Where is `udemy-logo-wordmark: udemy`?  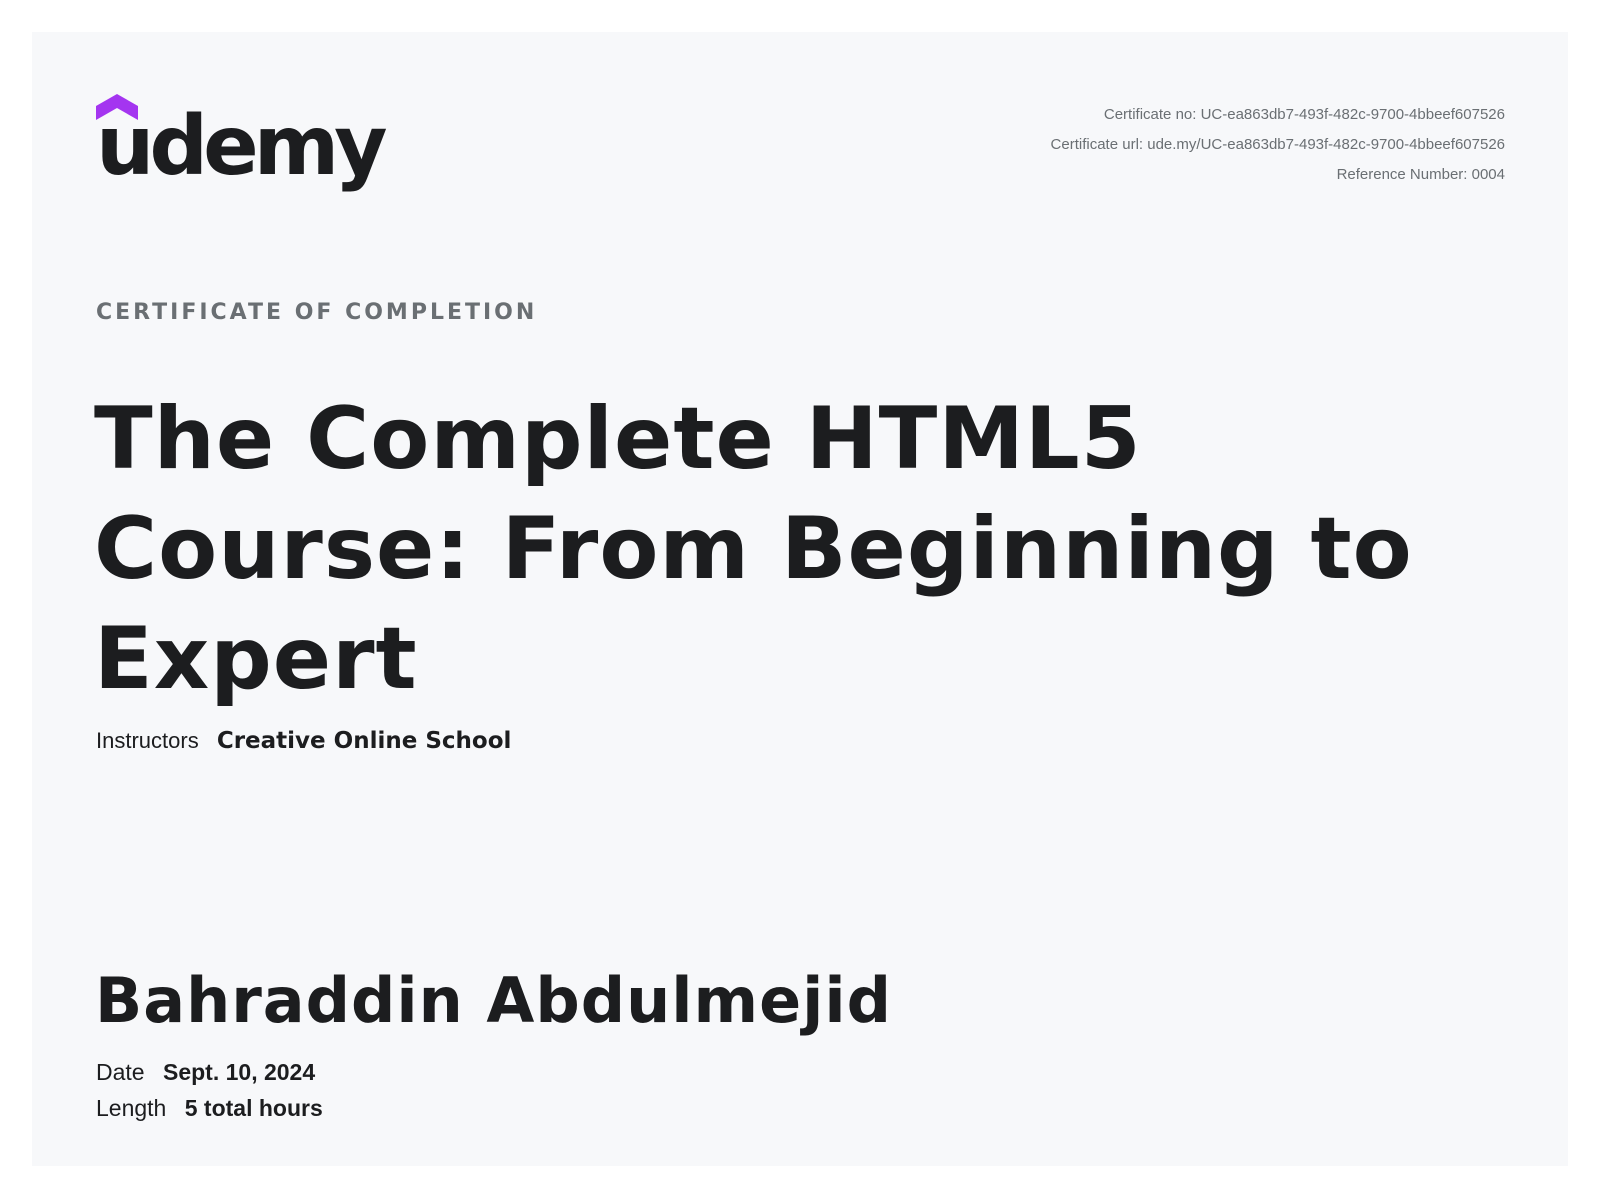
udemy-logo-wordmark: udemy is located at coordinates (242, 146).